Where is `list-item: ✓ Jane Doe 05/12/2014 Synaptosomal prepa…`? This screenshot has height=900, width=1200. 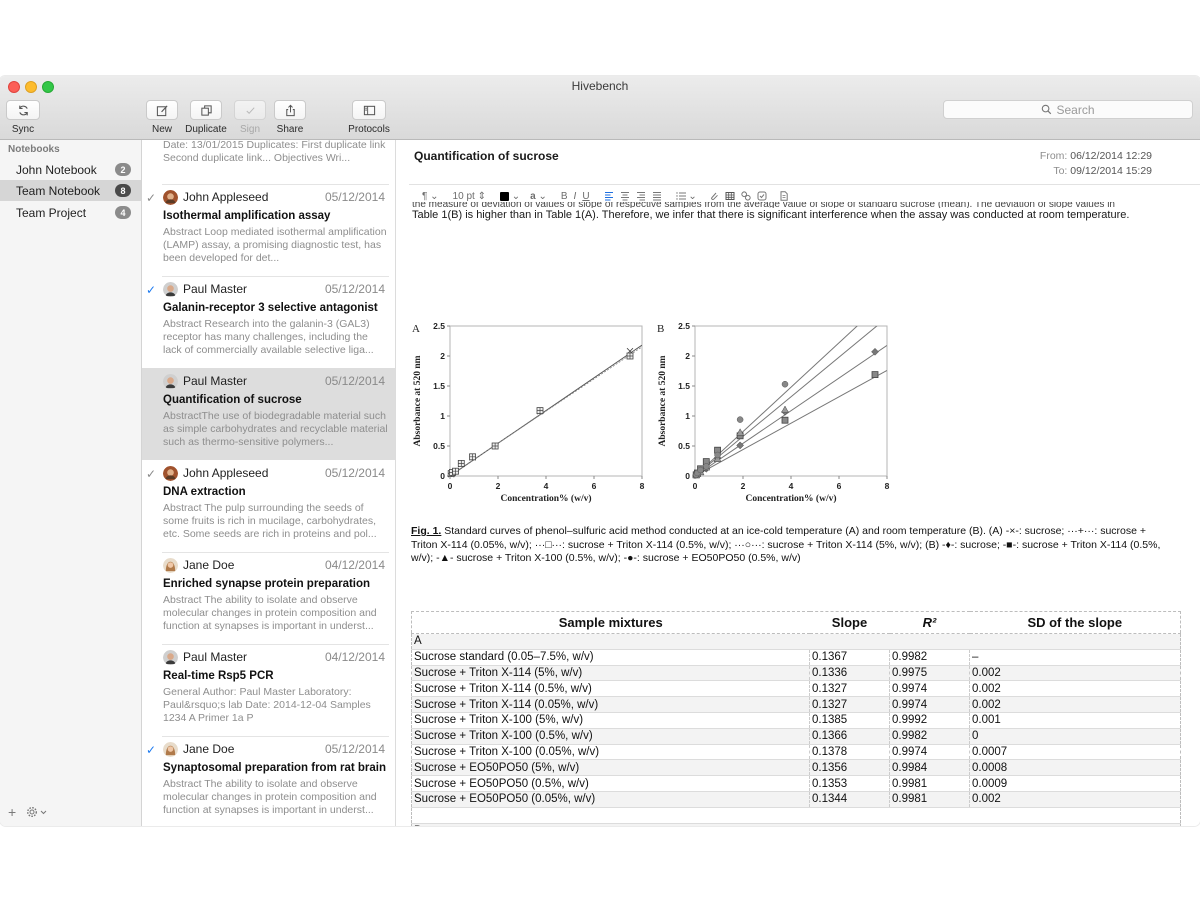
list-item: ✓ Jane Doe 05/12/2014 Synaptosomal prepa… is located at coordinates (268, 781).